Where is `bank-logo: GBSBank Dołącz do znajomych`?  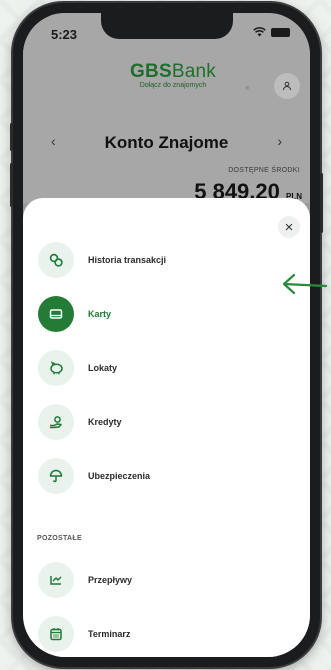 bank-logo: GBSBank Dołącz do znajomych is located at coordinates (173, 75).